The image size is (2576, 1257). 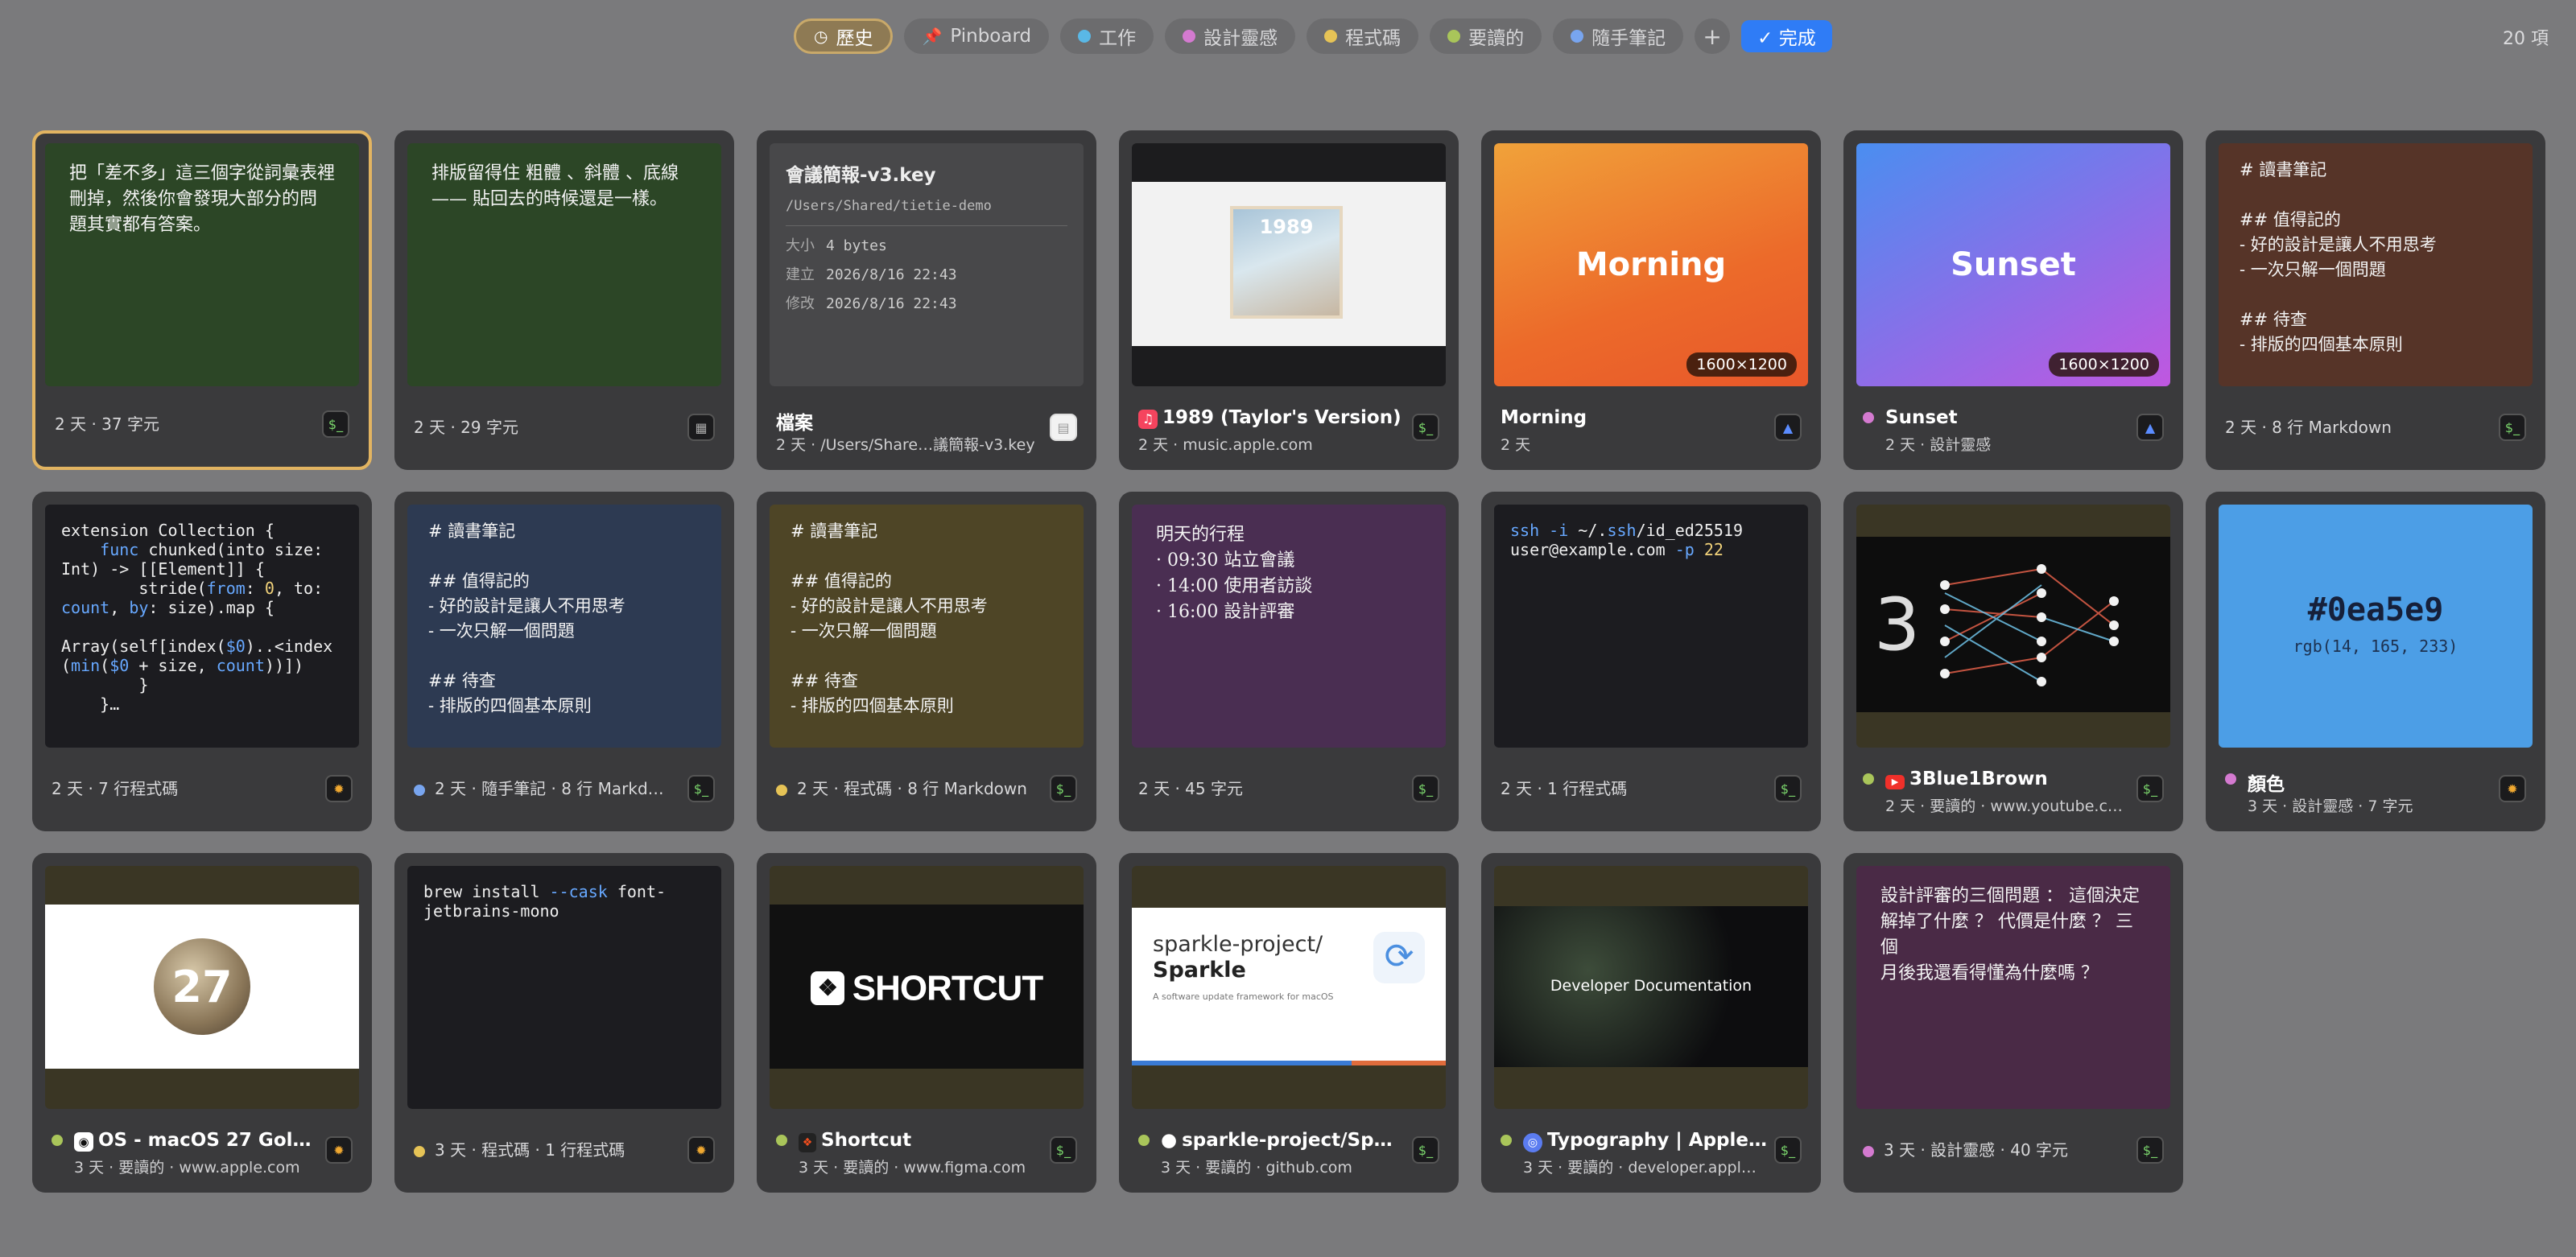 I want to click on card-meta: 2 天 · 設計靈感, so click(x=1938, y=445).